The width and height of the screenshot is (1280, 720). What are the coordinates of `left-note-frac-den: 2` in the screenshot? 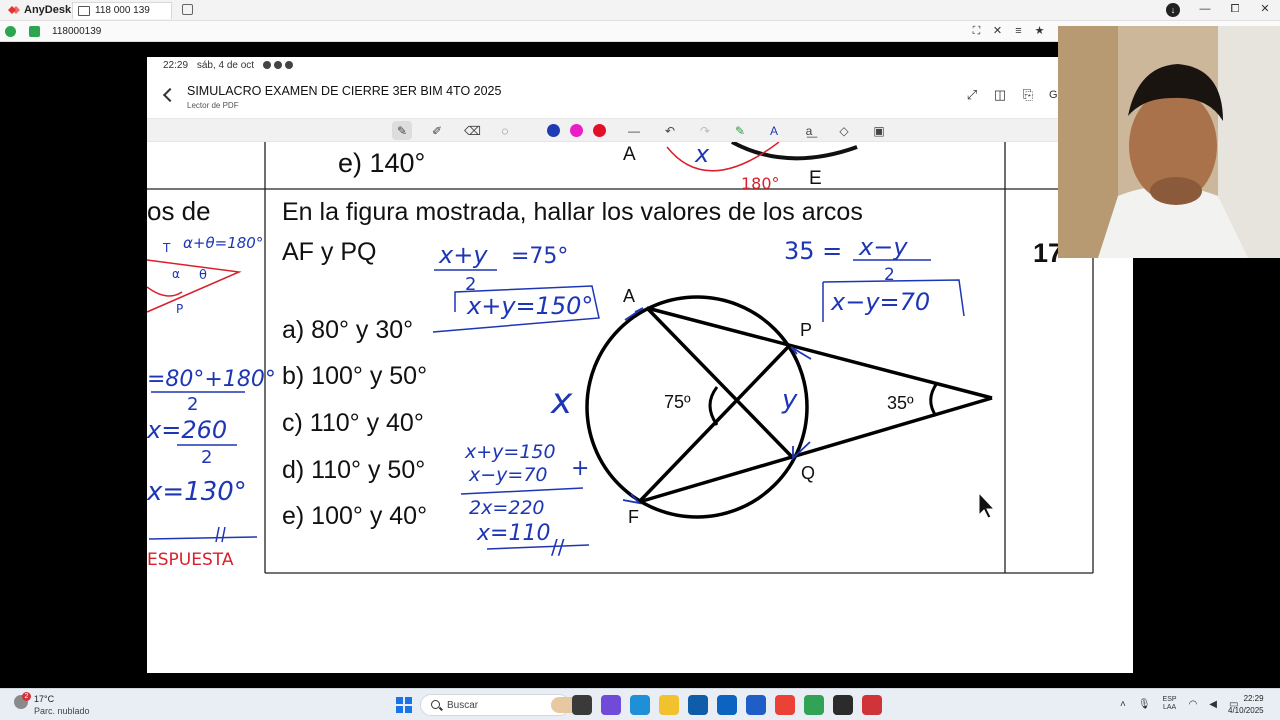 It's located at (192, 404).